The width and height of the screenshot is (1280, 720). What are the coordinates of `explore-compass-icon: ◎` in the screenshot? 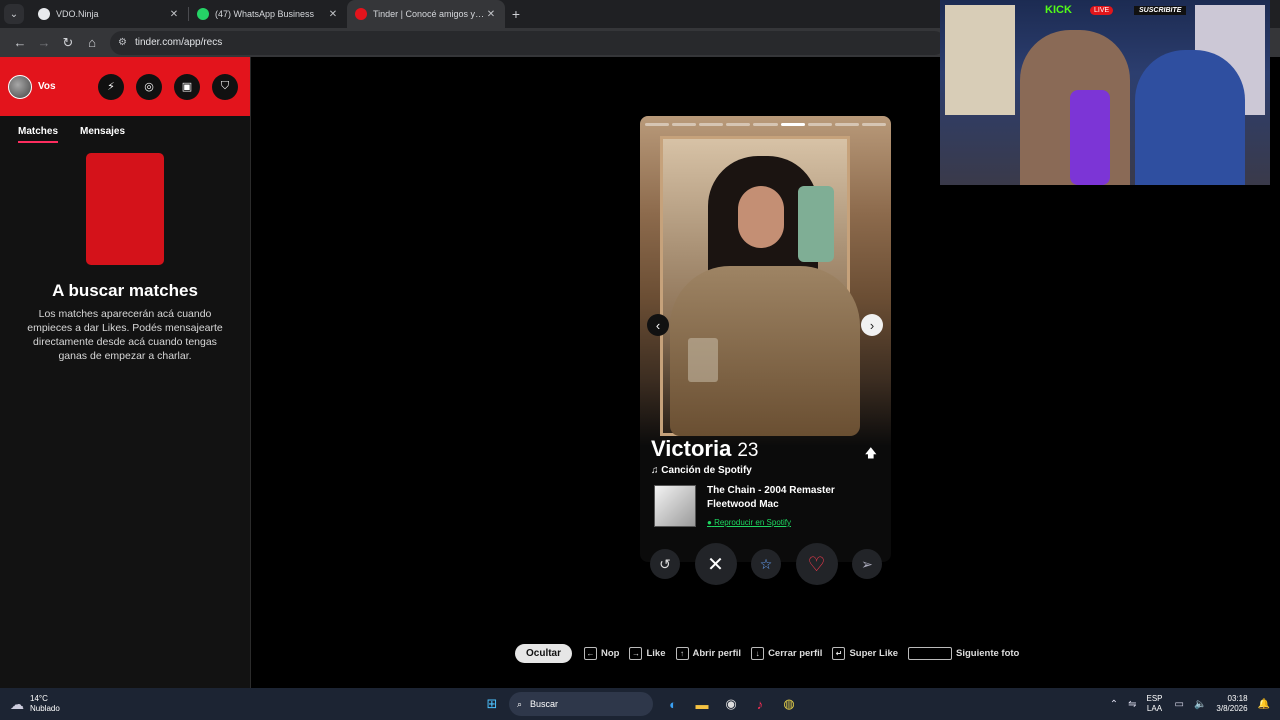 It's located at (149, 86).